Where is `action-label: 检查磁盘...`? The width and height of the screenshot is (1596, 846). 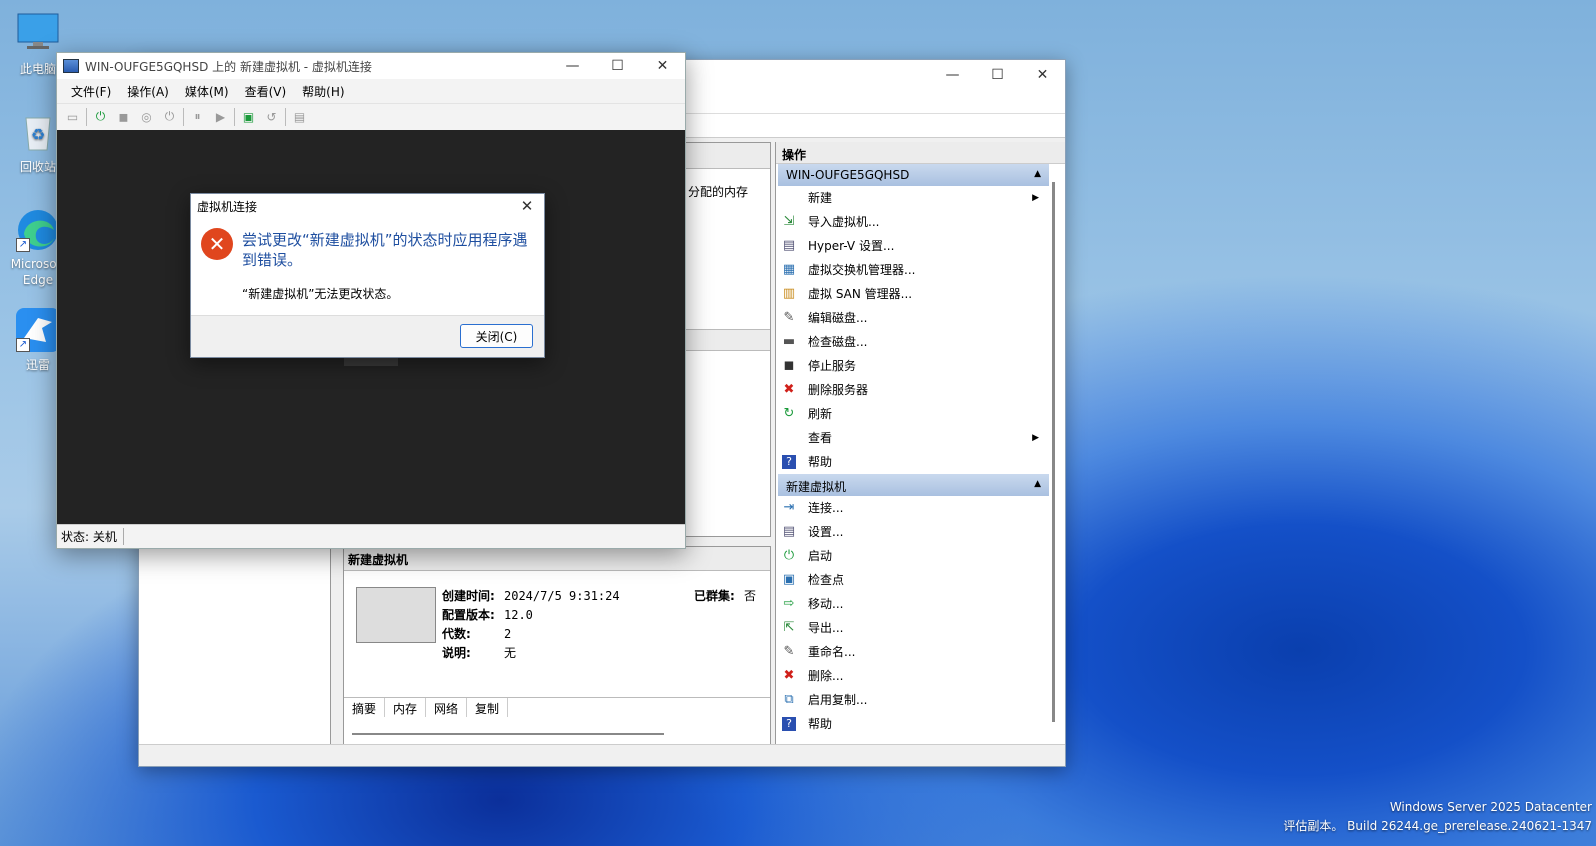 action-label: 检查磁盘... is located at coordinates (838, 342).